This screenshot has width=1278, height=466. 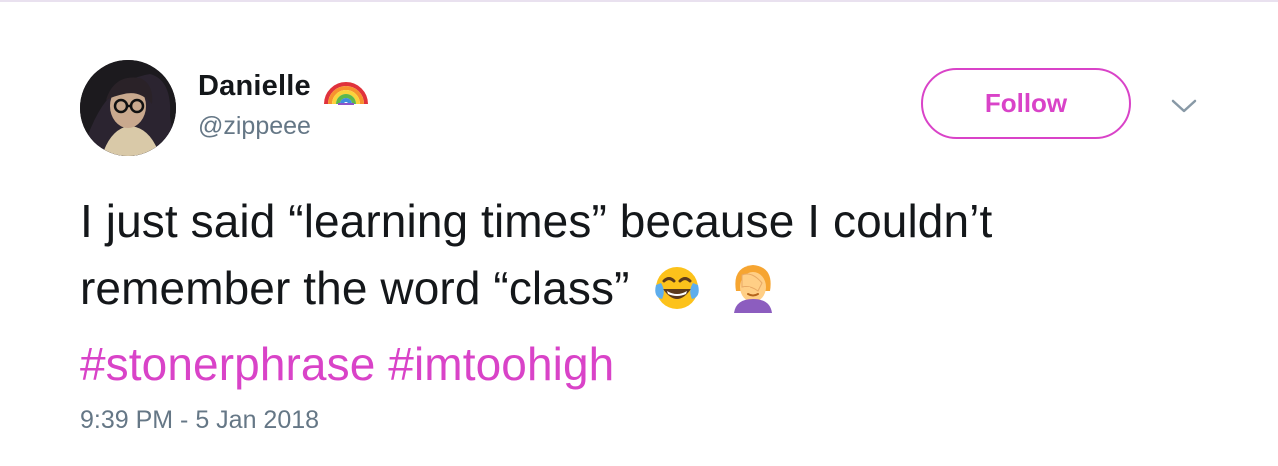 What do you see at coordinates (1026, 103) in the screenshot?
I see `follow-button: Follow` at bounding box center [1026, 103].